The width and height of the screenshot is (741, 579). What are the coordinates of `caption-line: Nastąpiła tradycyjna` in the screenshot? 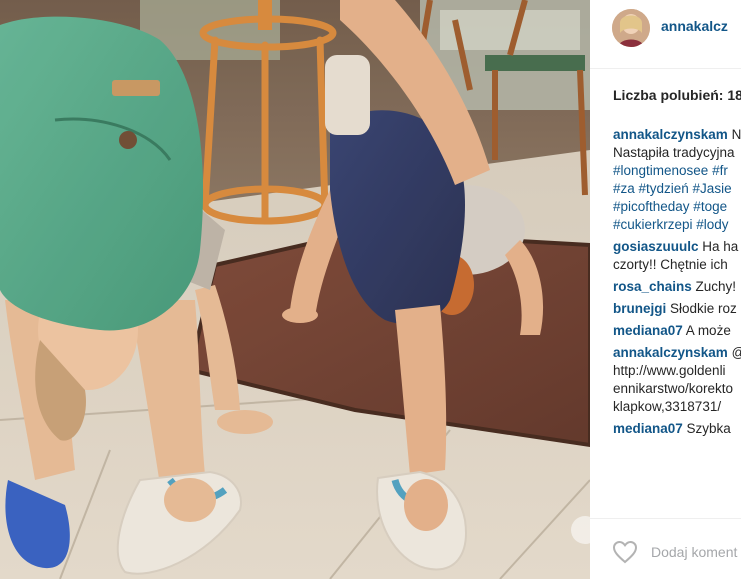 It's located at (674, 152).